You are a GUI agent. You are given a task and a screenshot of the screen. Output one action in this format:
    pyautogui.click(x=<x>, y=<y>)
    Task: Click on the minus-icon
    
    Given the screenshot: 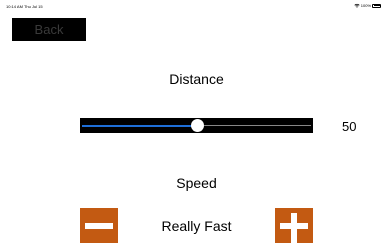 What is the action you would take?
    pyautogui.click(x=99, y=226)
    